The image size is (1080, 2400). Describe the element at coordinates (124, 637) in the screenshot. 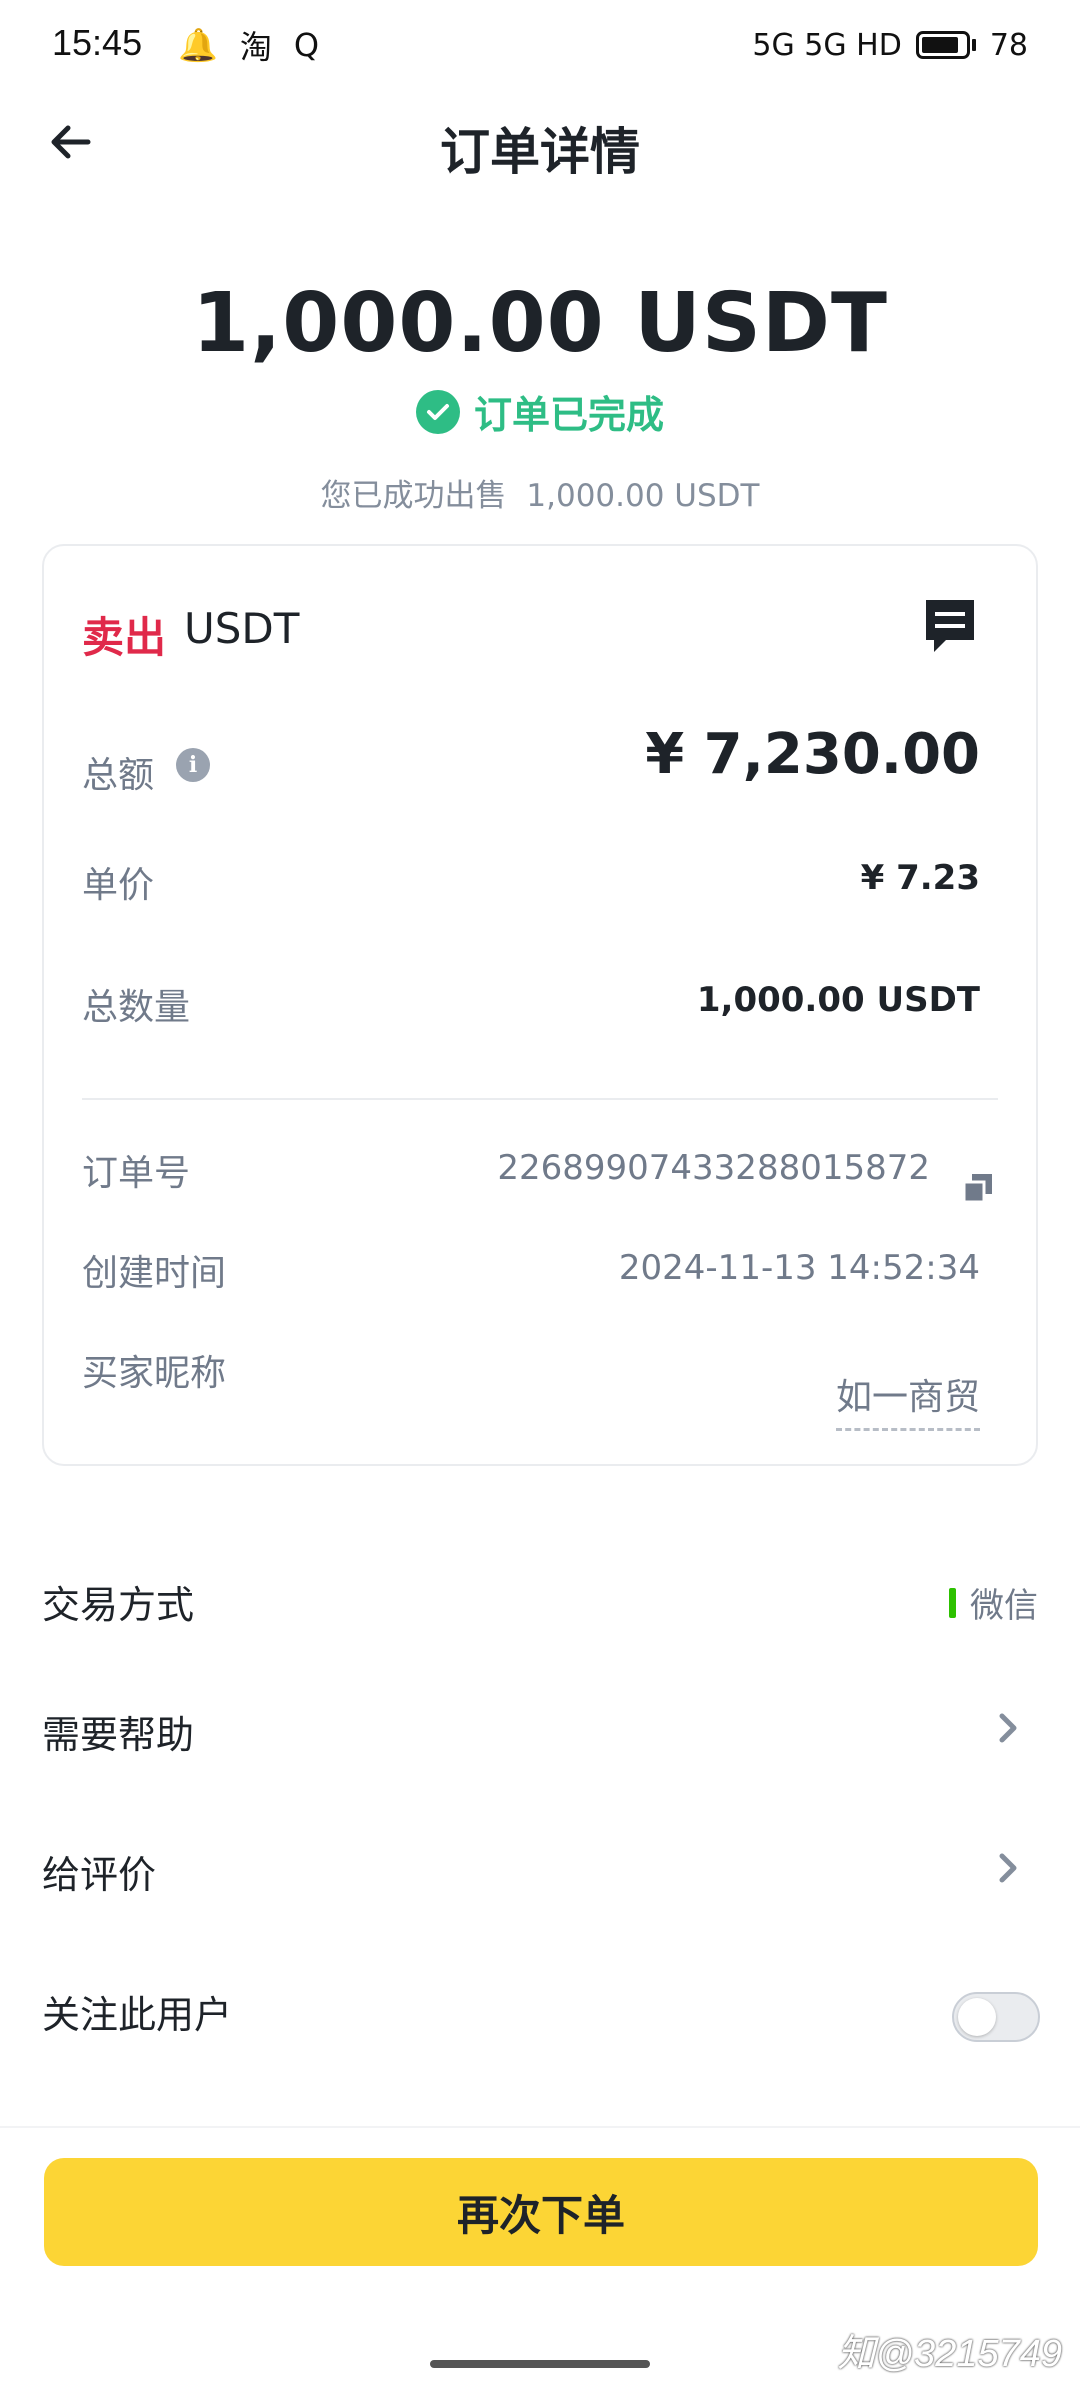

I see `trade-side: 卖出` at that location.